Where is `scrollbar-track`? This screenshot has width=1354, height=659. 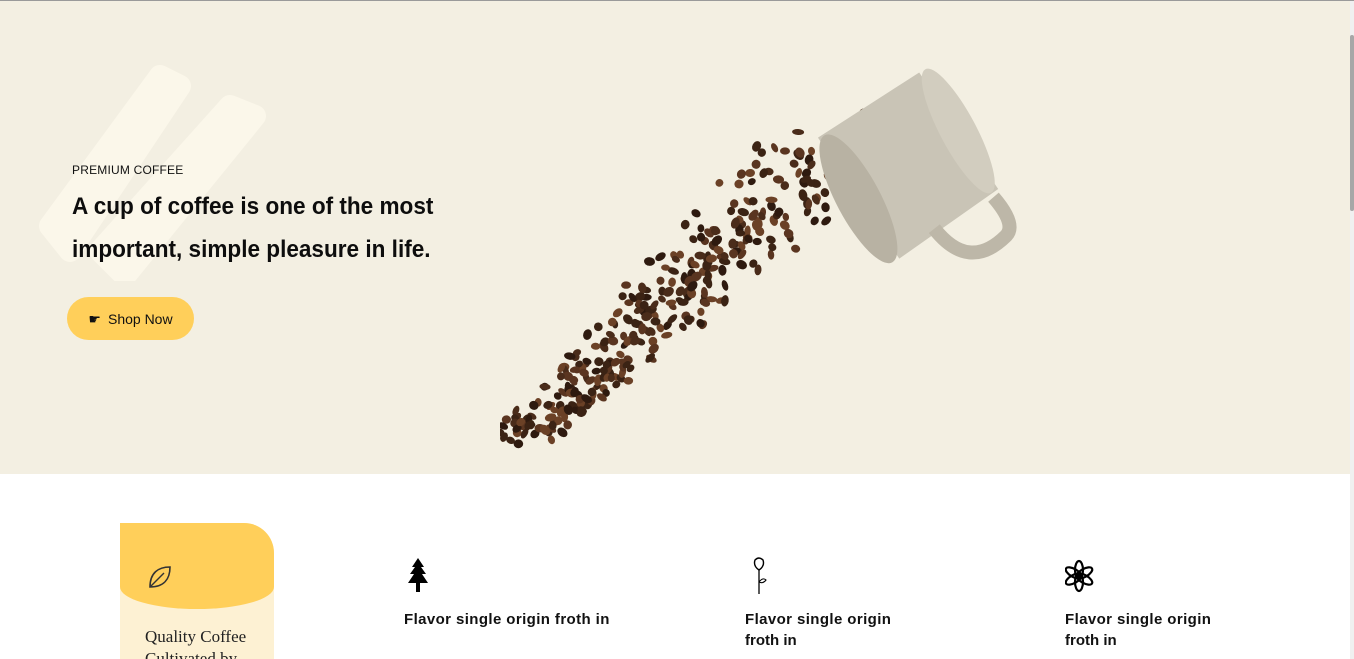 scrollbar-track is located at coordinates (1352, 330).